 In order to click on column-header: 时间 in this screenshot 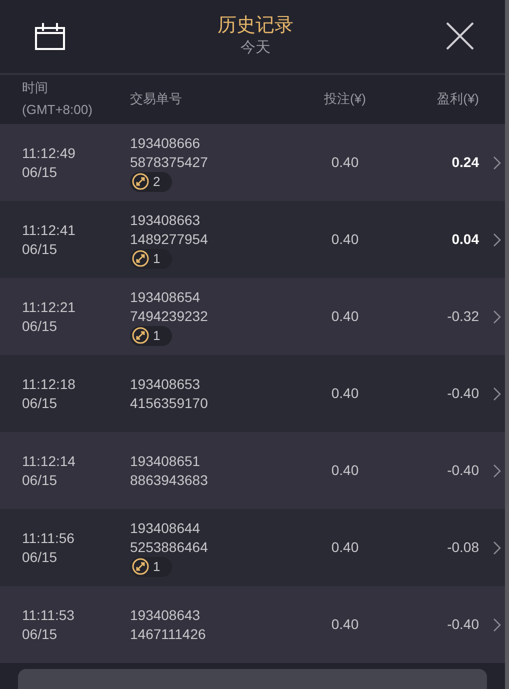, I will do `click(35, 88)`.